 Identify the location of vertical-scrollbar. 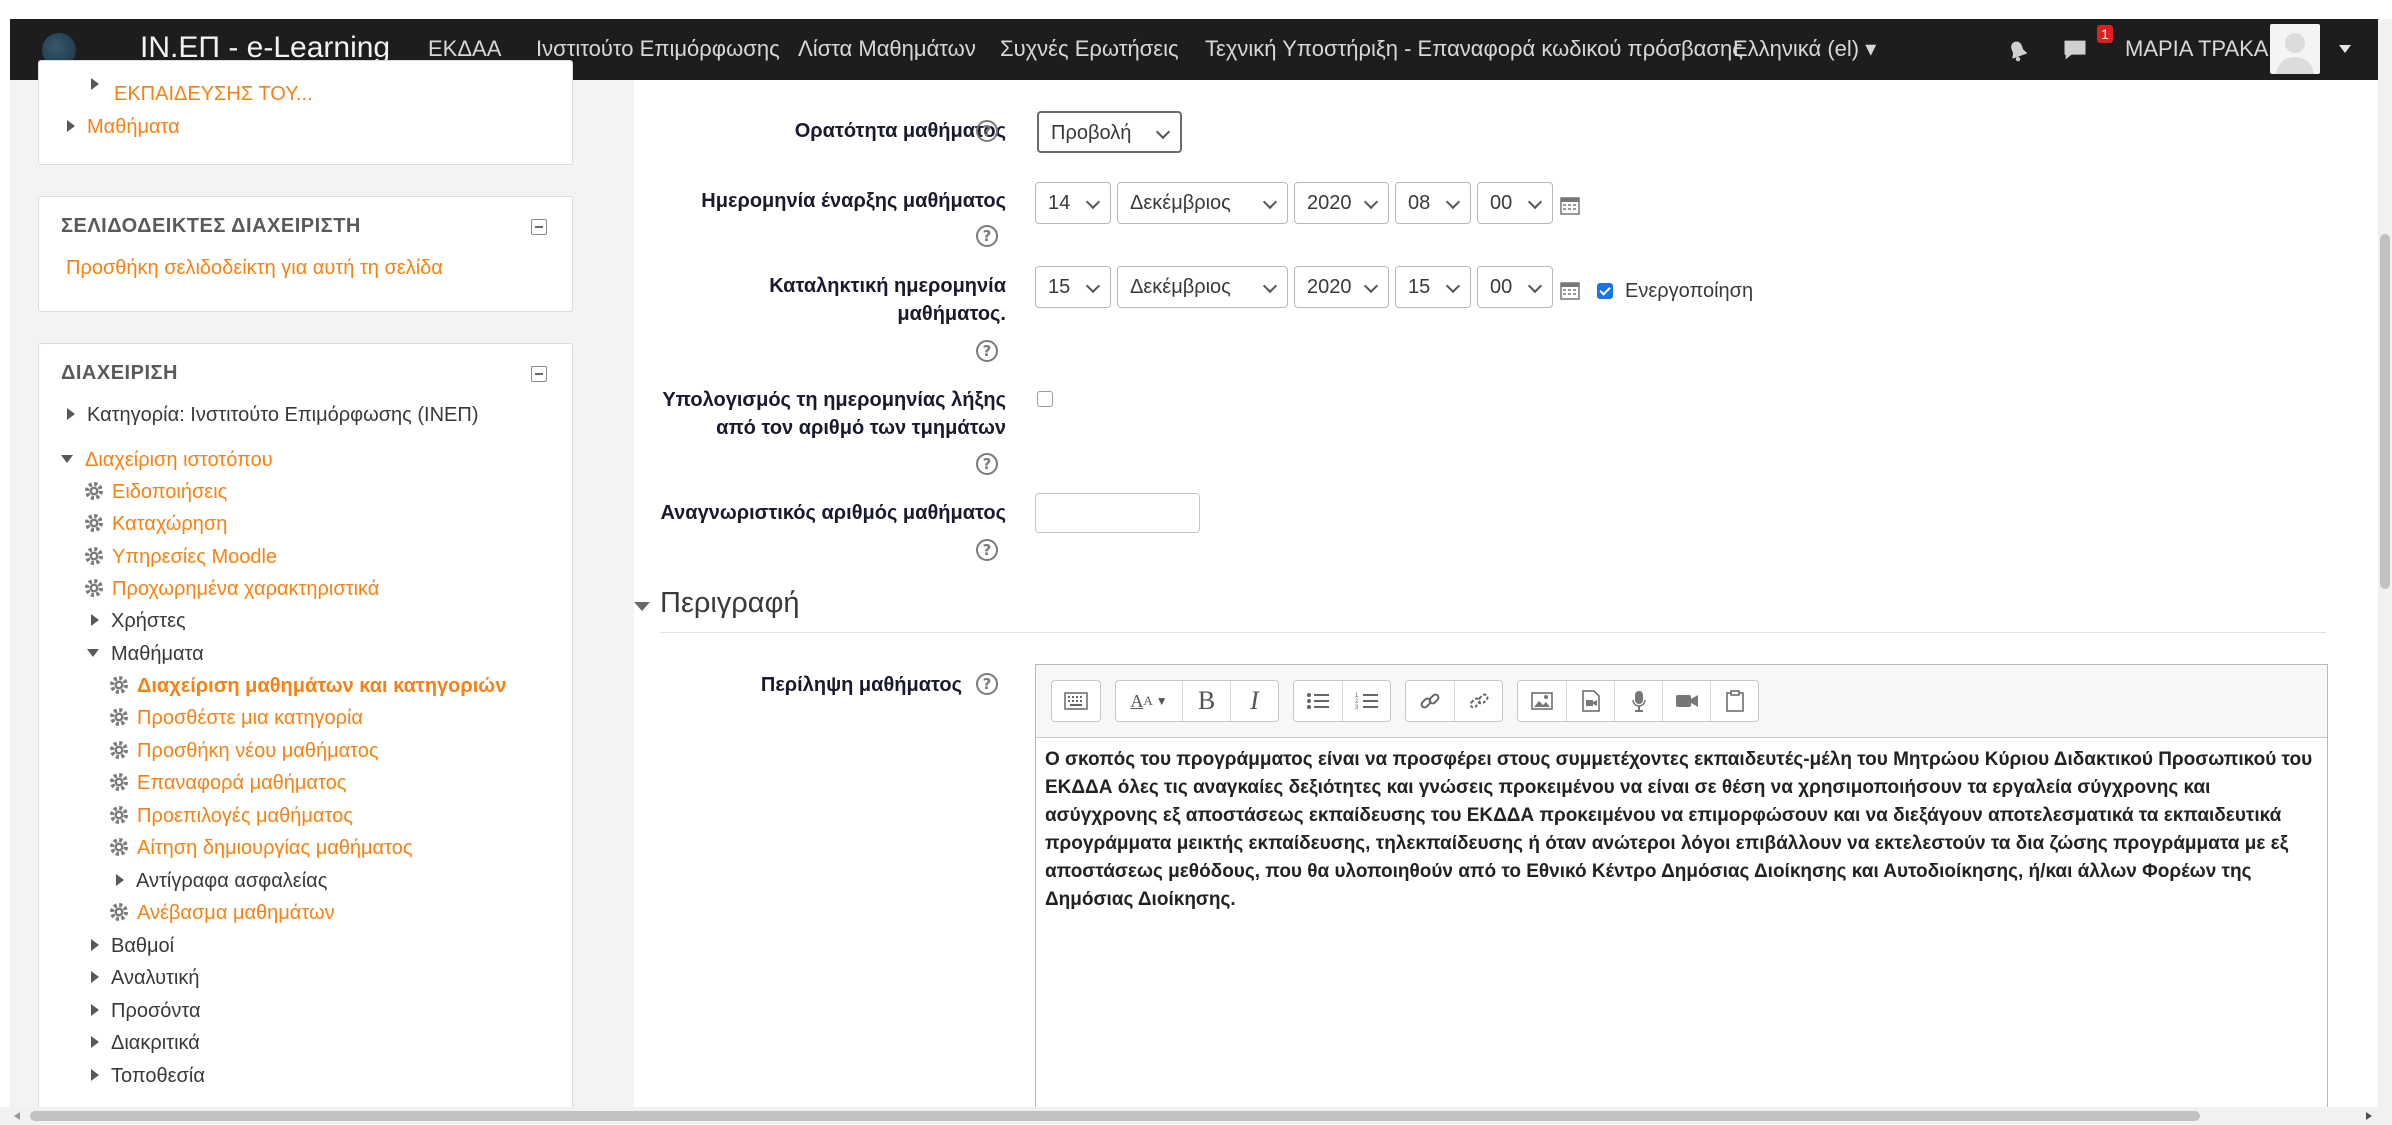
(2385, 563).